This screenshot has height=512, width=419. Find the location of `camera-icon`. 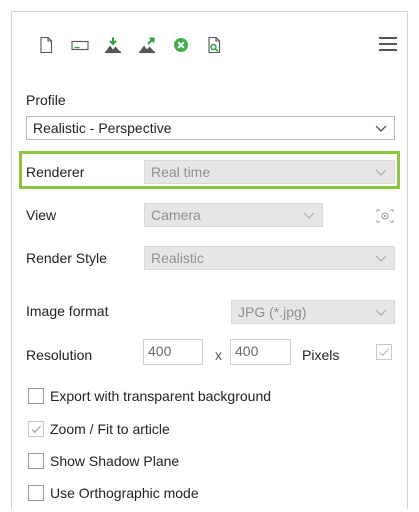

camera-icon is located at coordinates (385, 216).